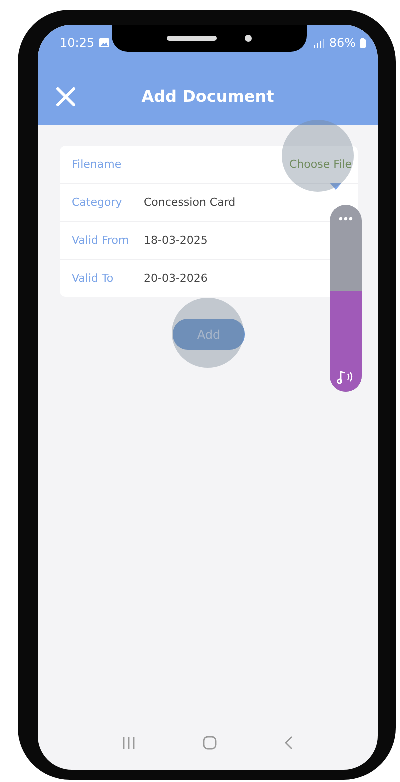  Describe the element at coordinates (209, 743) in the screenshot. I see `home-icon` at that location.